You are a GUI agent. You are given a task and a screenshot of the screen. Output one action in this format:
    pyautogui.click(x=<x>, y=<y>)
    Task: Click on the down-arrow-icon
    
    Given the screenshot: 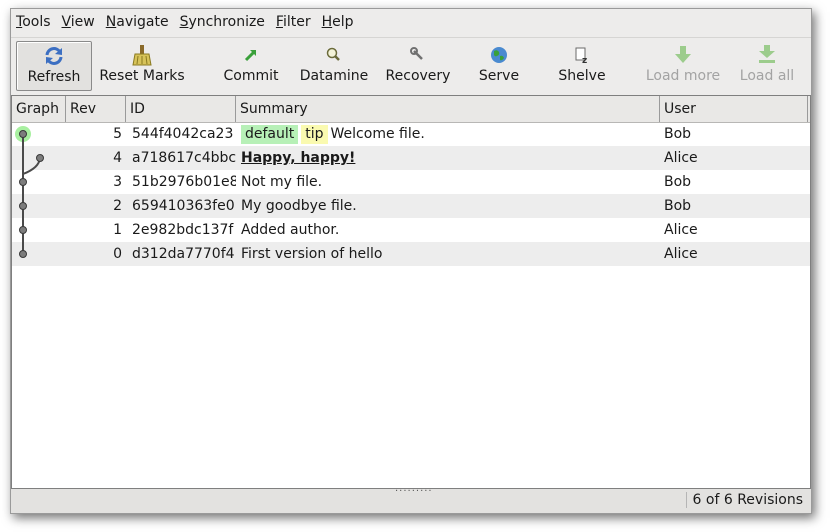 What is the action you would take?
    pyautogui.click(x=683, y=54)
    